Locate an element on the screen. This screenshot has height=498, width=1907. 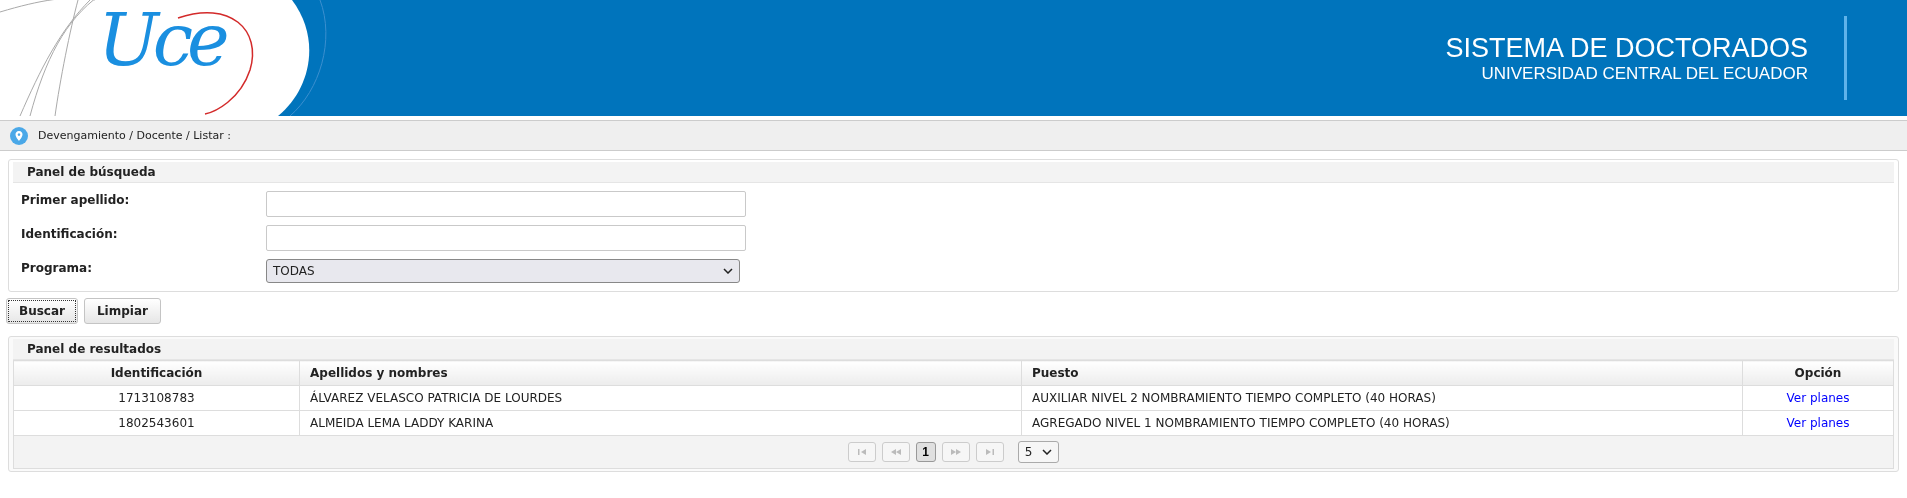
page-button: 1 is located at coordinates (925, 452).